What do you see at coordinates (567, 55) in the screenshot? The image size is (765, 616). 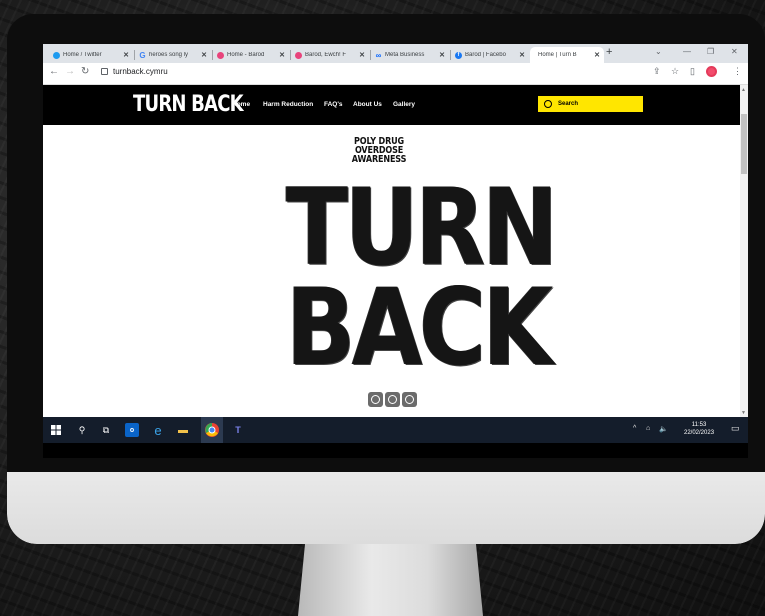 I see `tab-turnback: Home | Turn B ✕` at bounding box center [567, 55].